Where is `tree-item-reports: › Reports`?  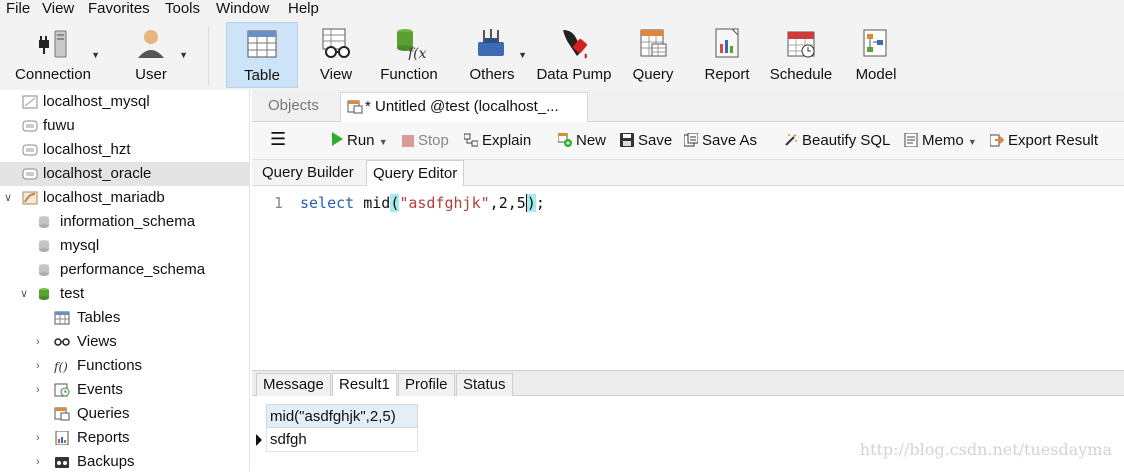
tree-item-reports: › Reports is located at coordinates (125, 438).